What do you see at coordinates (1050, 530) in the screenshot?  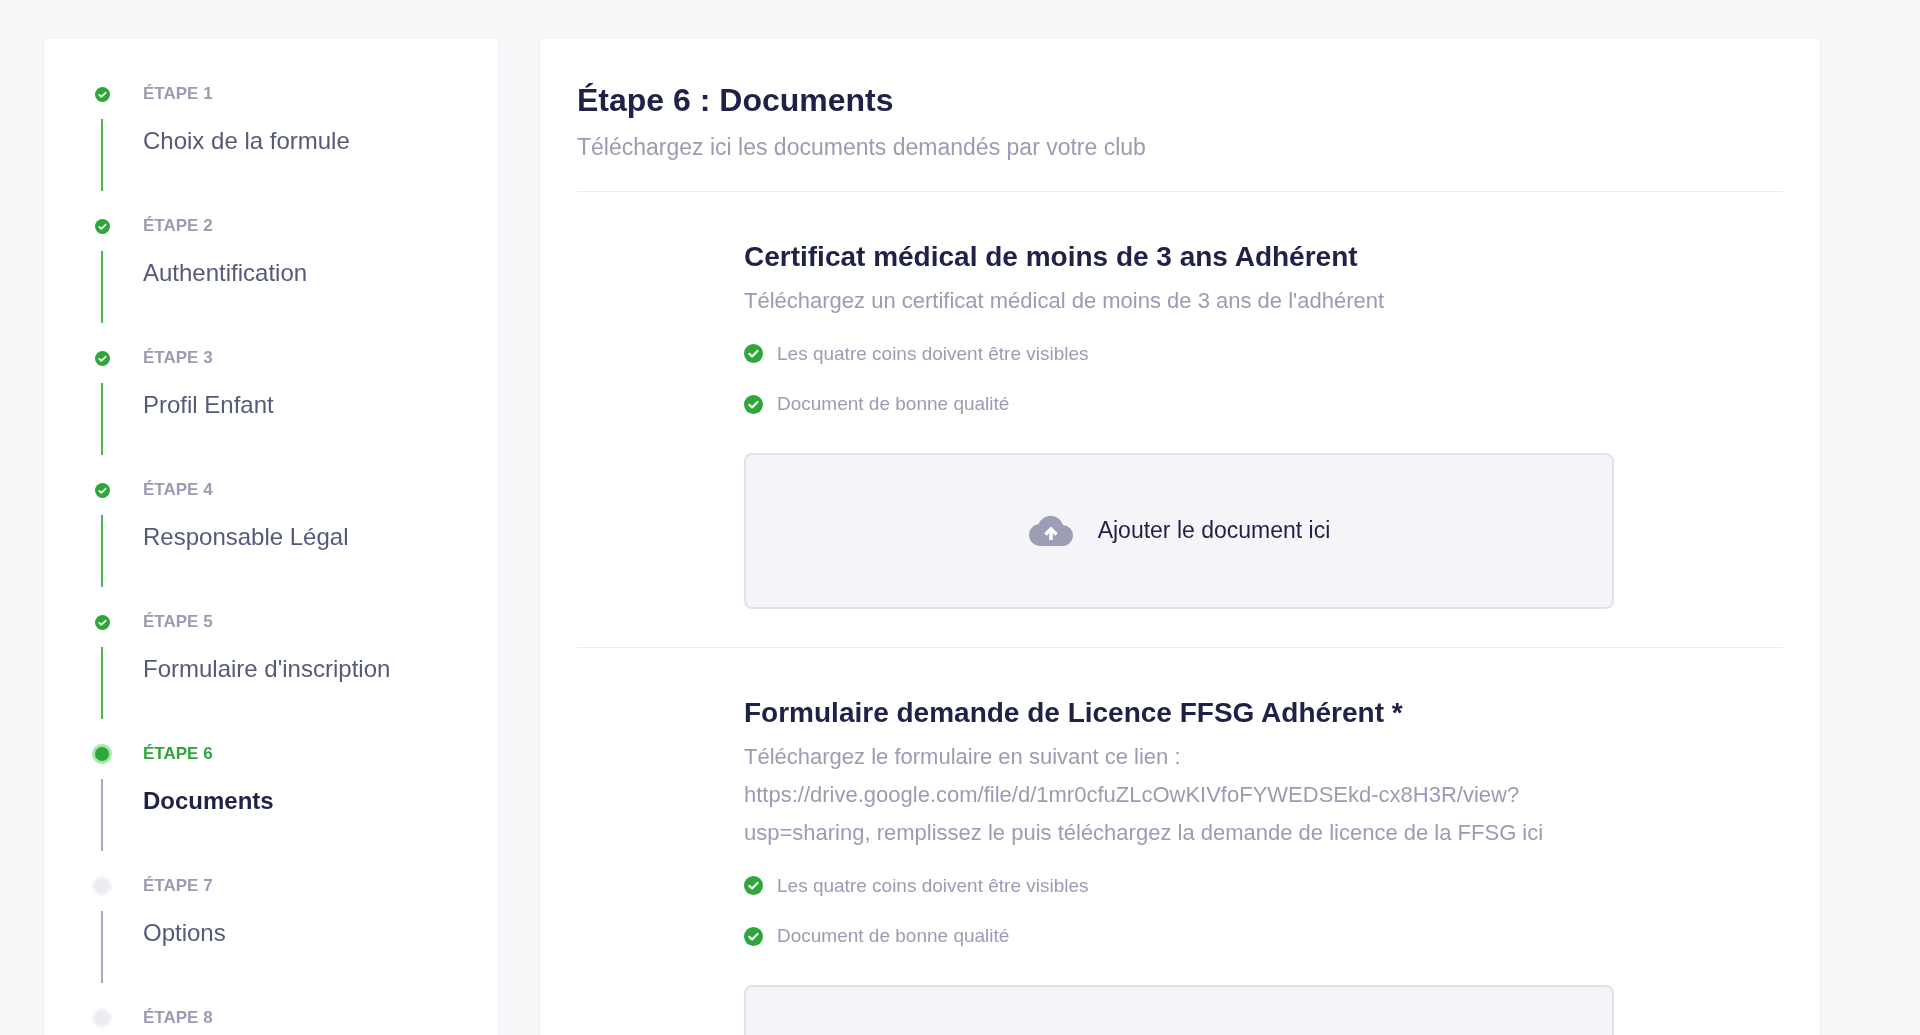 I see `cloud-upload-icon` at bounding box center [1050, 530].